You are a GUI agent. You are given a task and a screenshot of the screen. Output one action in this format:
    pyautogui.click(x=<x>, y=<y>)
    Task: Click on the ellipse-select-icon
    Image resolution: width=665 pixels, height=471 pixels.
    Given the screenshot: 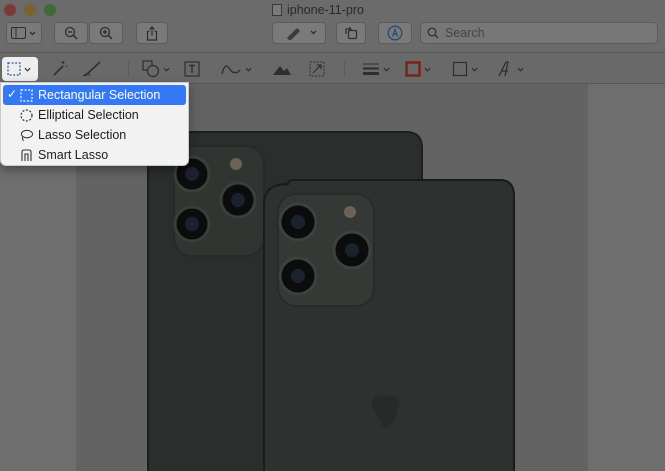 What is the action you would take?
    pyautogui.click(x=26, y=115)
    